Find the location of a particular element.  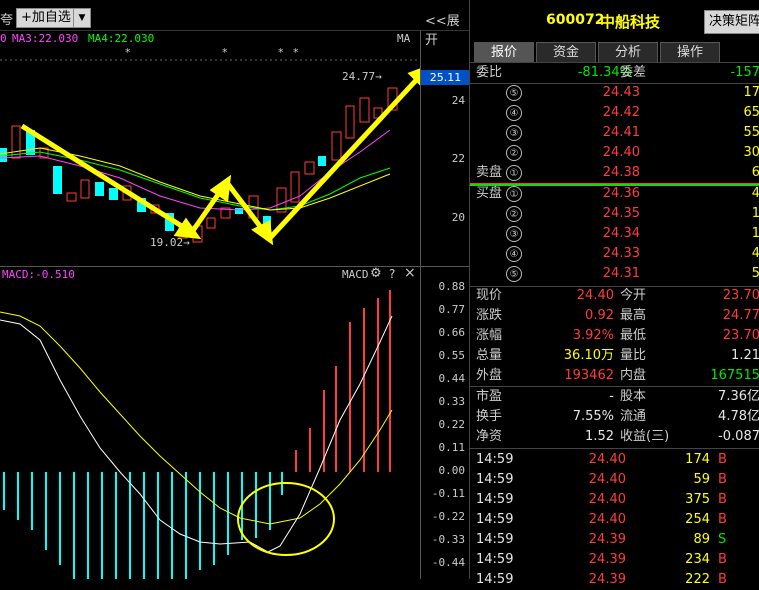

add-watchlist-label: 加自选 is located at coordinates (51, 17).